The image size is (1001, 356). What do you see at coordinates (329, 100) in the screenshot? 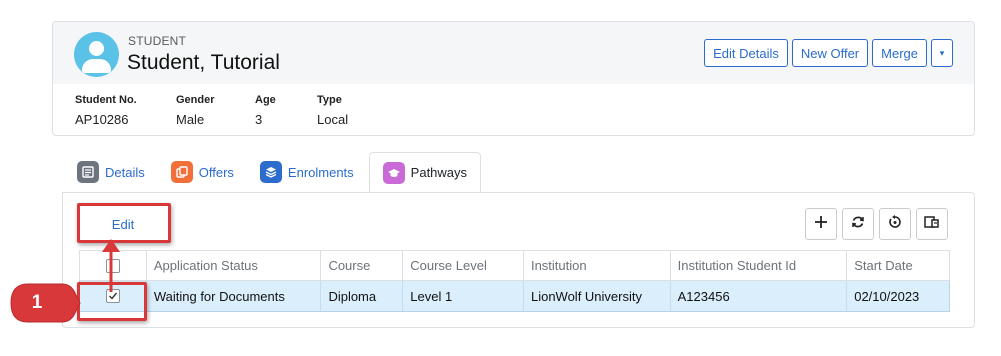
I see `field-label: Type` at bounding box center [329, 100].